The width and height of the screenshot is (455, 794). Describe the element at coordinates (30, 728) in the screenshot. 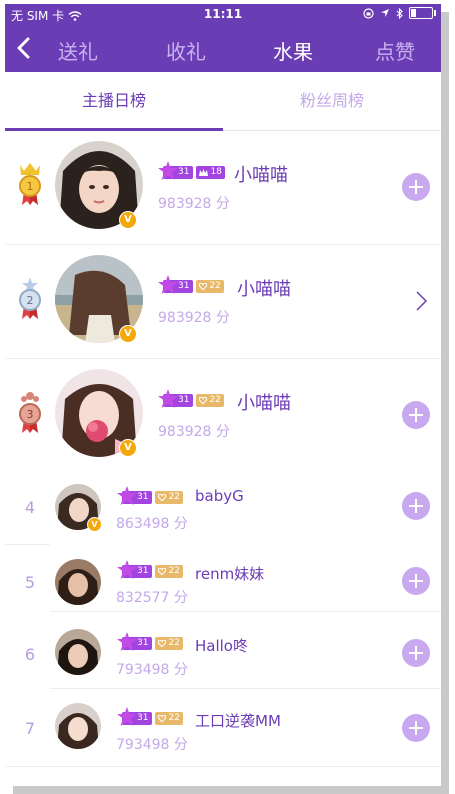

I see `rank-number: 7` at that location.